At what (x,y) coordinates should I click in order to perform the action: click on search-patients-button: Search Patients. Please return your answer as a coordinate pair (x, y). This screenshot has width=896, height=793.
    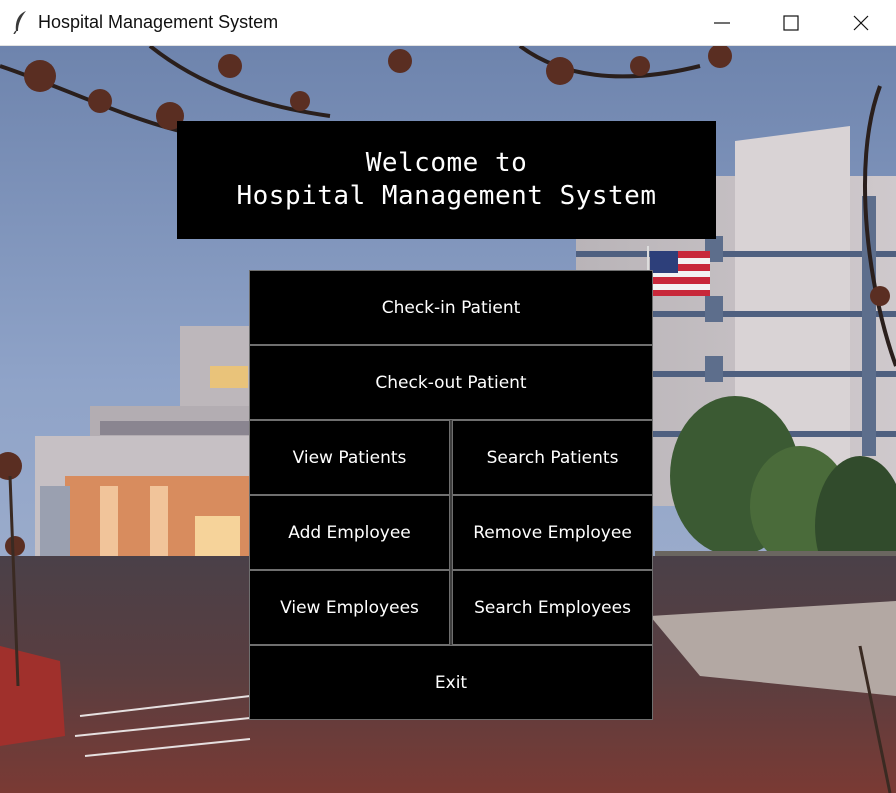
    Looking at the image, I should click on (552, 457).